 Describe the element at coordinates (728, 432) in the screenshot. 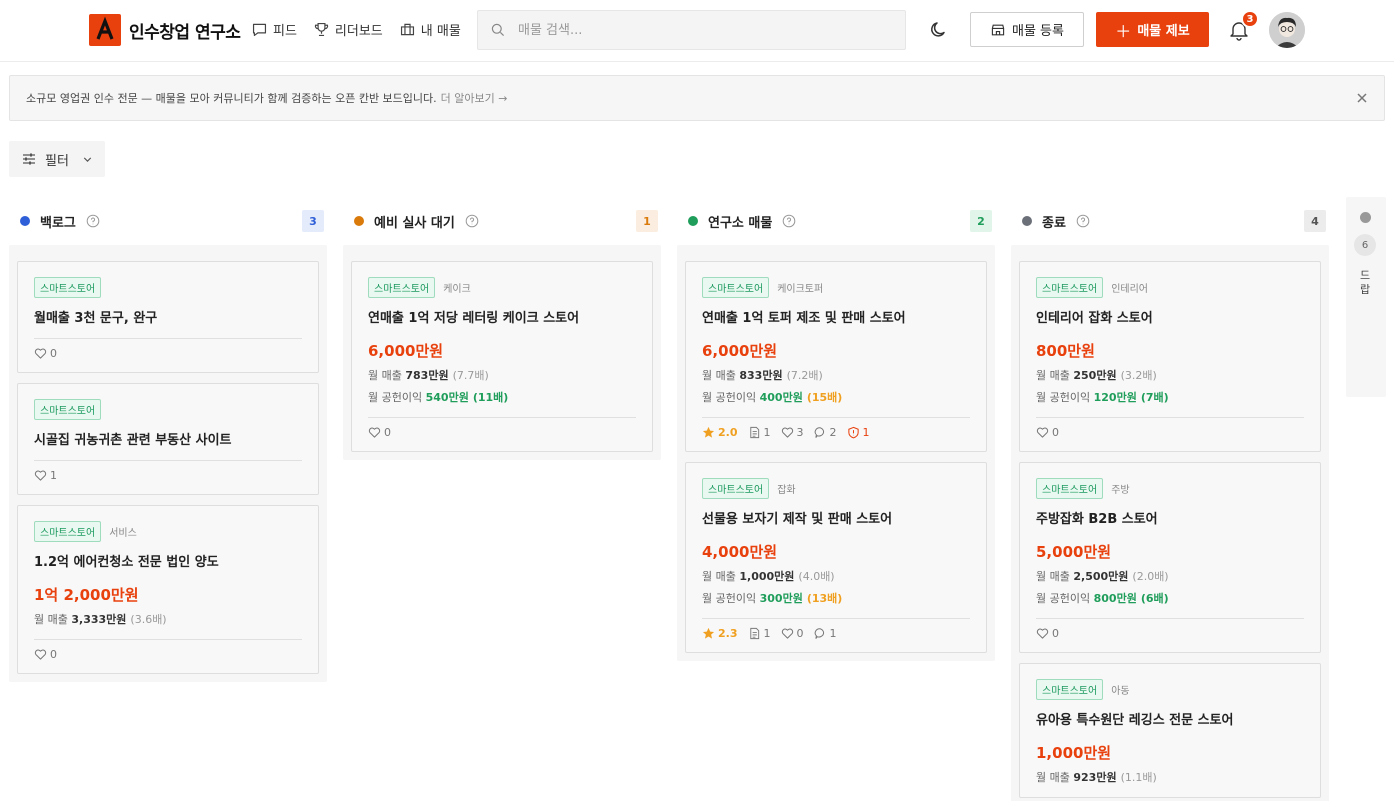

I see `rating-value: 2.0` at that location.